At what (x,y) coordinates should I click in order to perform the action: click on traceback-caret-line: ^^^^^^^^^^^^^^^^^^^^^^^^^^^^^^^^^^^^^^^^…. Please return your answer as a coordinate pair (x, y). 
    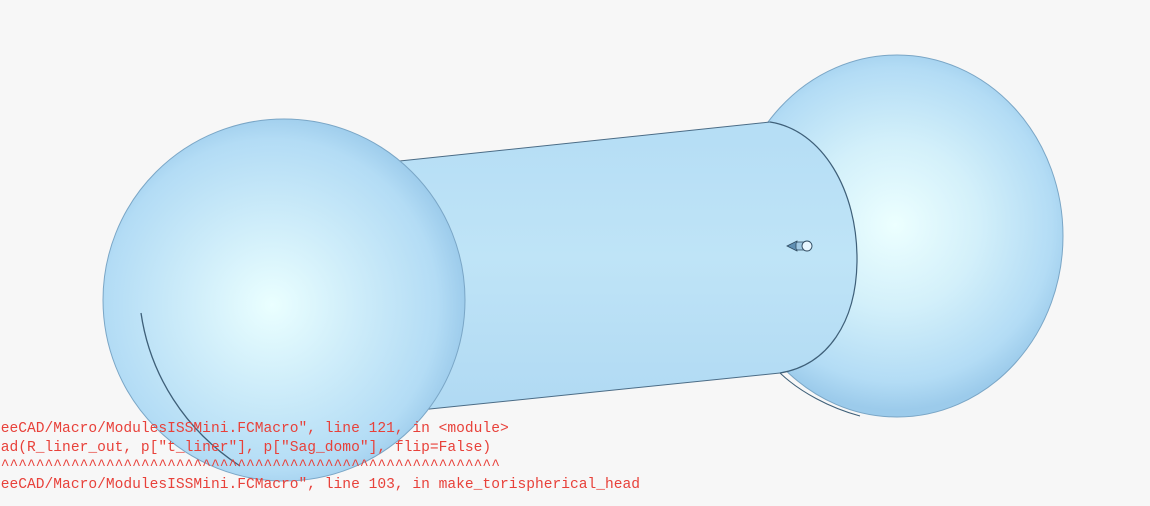
    Looking at the image, I should click on (250, 466).